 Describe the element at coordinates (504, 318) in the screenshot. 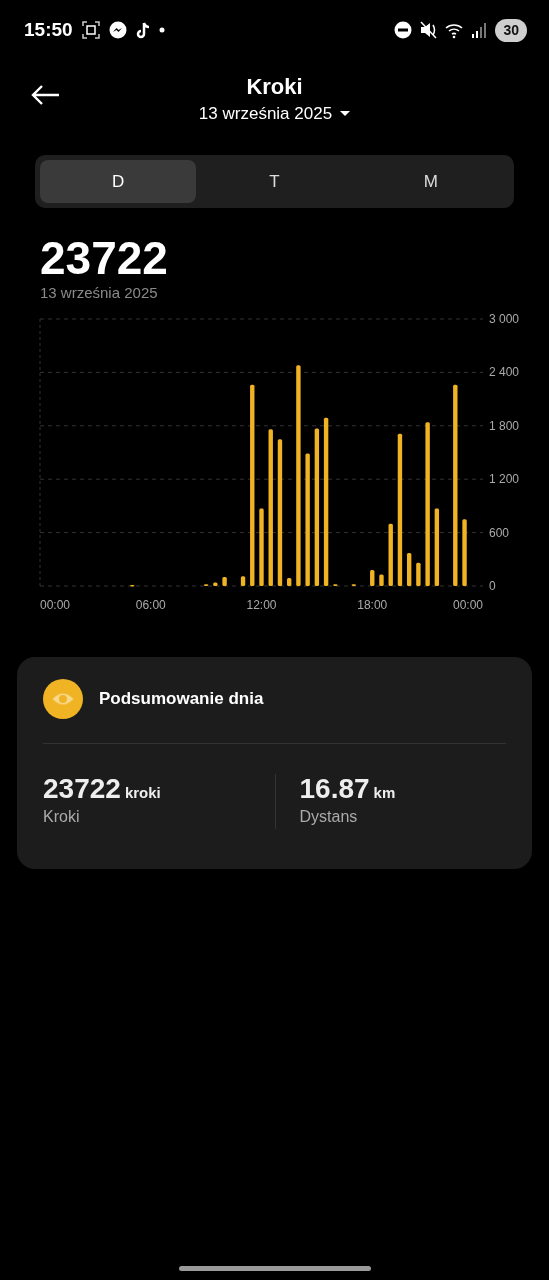

I see `y-tick-label: 3 000` at that location.